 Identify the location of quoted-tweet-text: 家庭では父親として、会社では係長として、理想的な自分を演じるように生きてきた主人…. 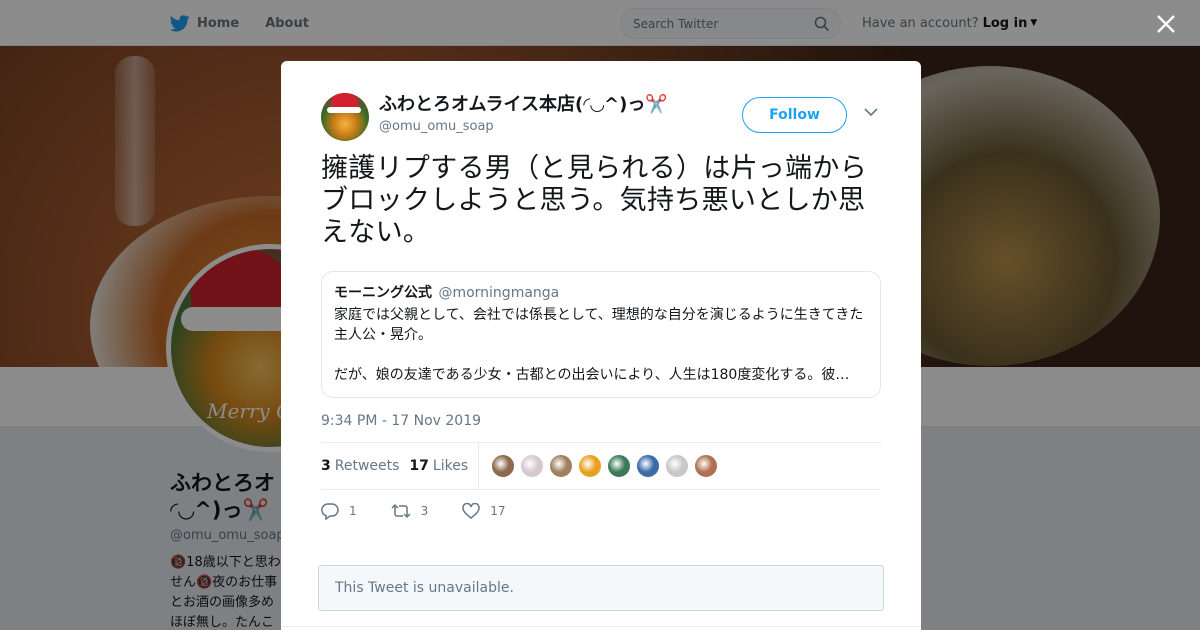
(599, 345).